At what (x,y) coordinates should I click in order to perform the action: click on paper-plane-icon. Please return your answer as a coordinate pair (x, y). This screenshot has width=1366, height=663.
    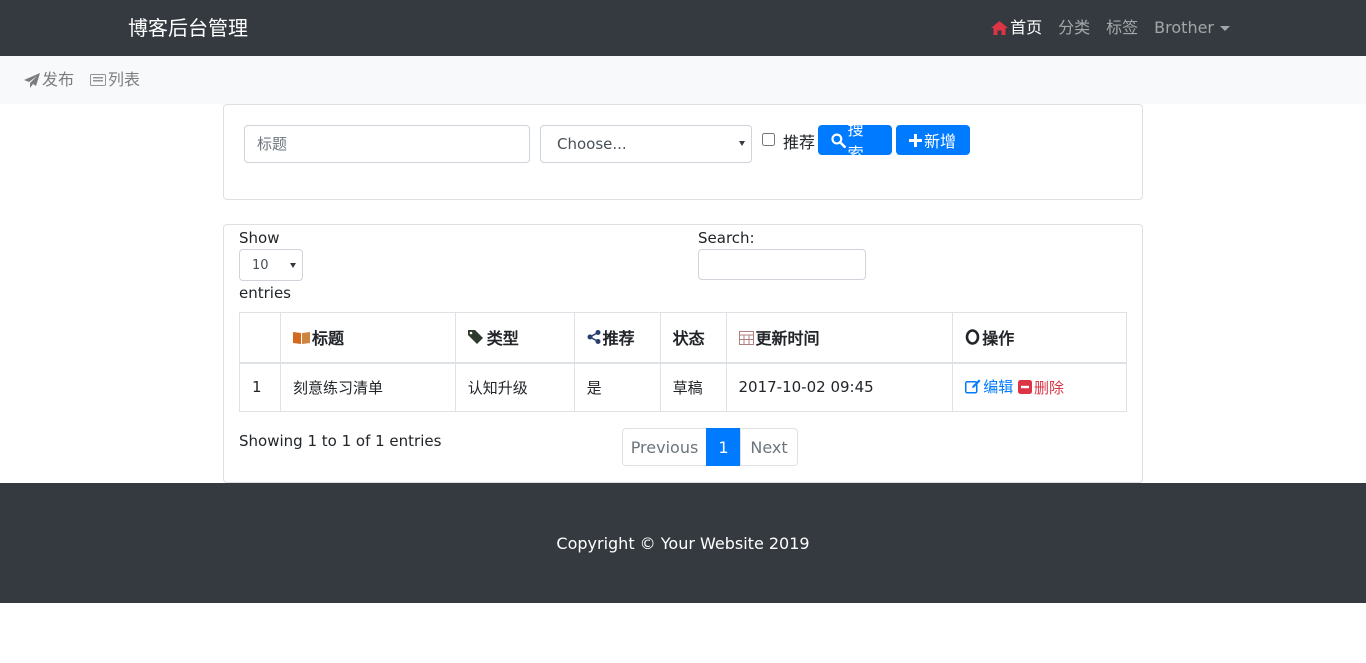
    Looking at the image, I should click on (32, 80).